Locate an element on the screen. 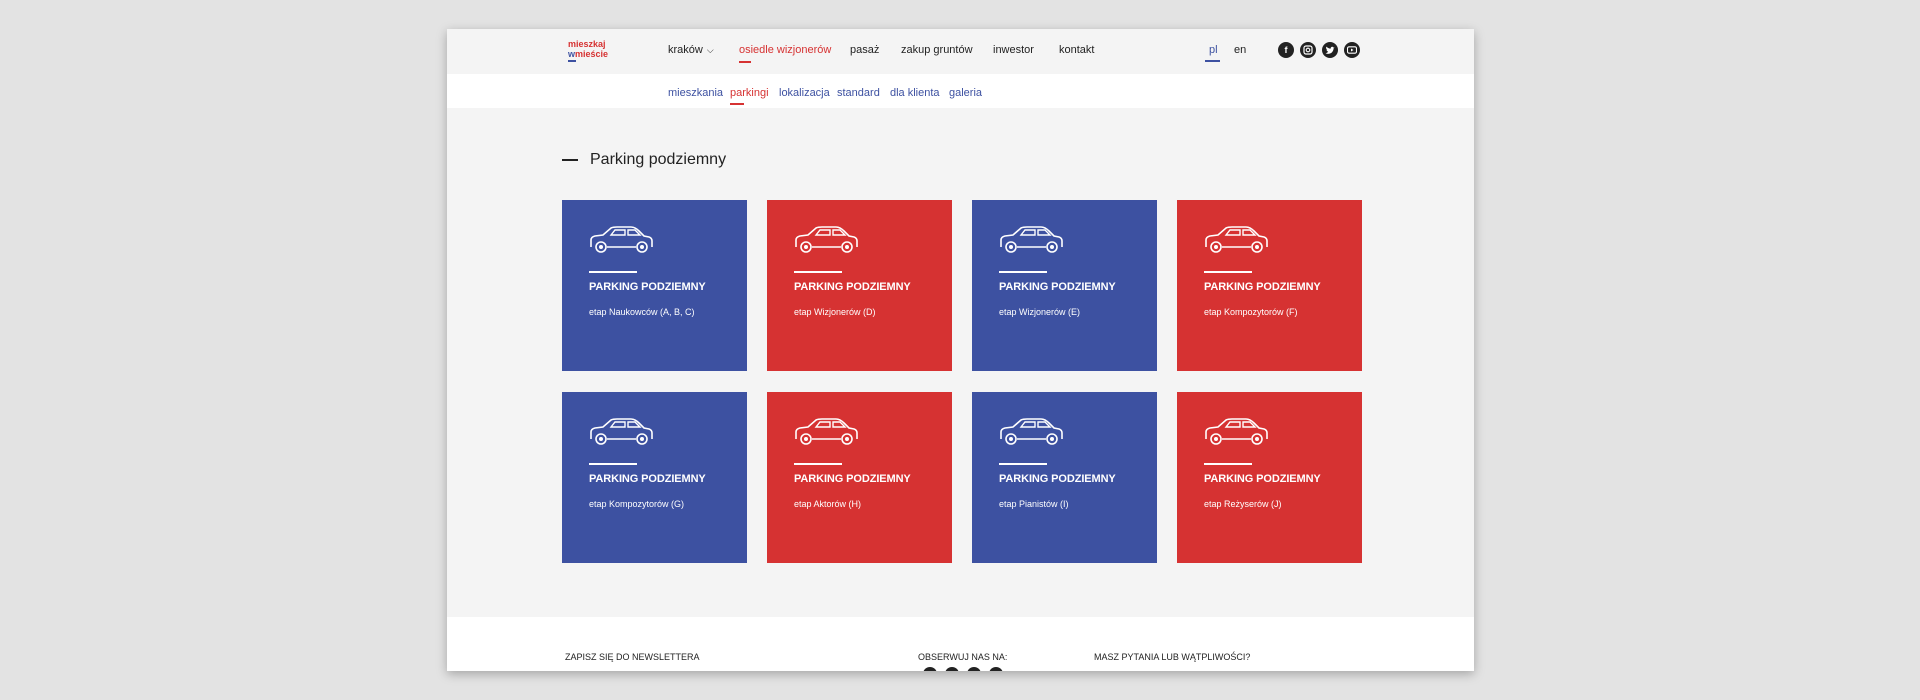  parking-tile: PARKING PODZIEMNY etap Reżyserów (J) is located at coordinates (1269, 477).